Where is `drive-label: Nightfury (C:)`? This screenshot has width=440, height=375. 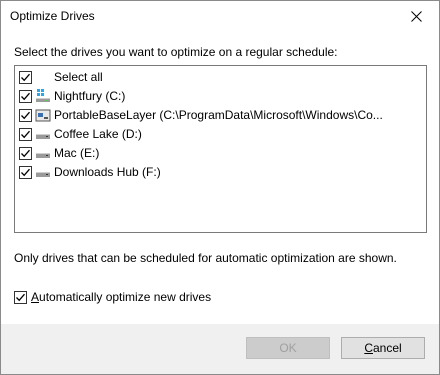
drive-label: Nightfury (C:) is located at coordinates (90, 96).